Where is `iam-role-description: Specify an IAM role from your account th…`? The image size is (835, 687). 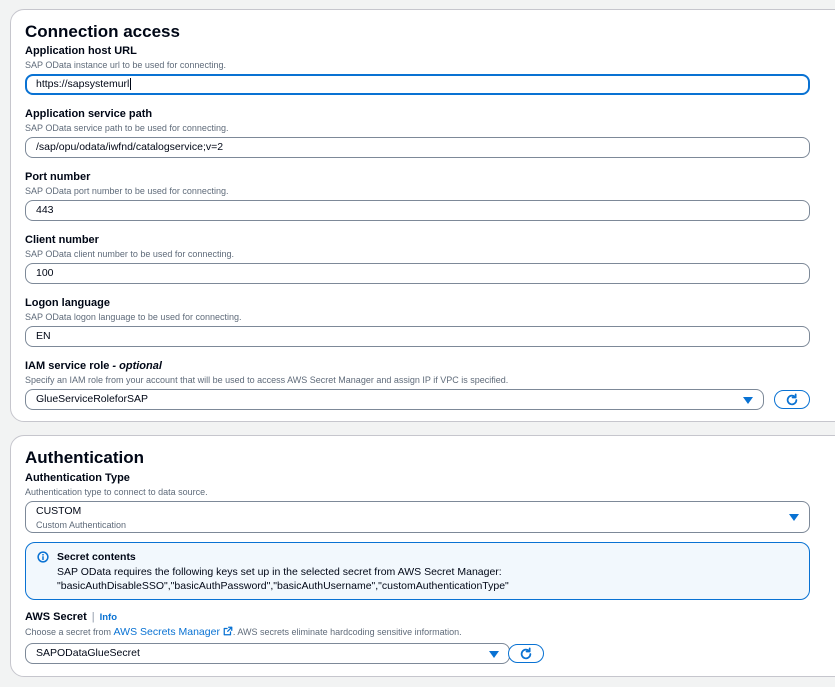 iam-role-description: Specify an IAM role from your account th… is located at coordinates (267, 380).